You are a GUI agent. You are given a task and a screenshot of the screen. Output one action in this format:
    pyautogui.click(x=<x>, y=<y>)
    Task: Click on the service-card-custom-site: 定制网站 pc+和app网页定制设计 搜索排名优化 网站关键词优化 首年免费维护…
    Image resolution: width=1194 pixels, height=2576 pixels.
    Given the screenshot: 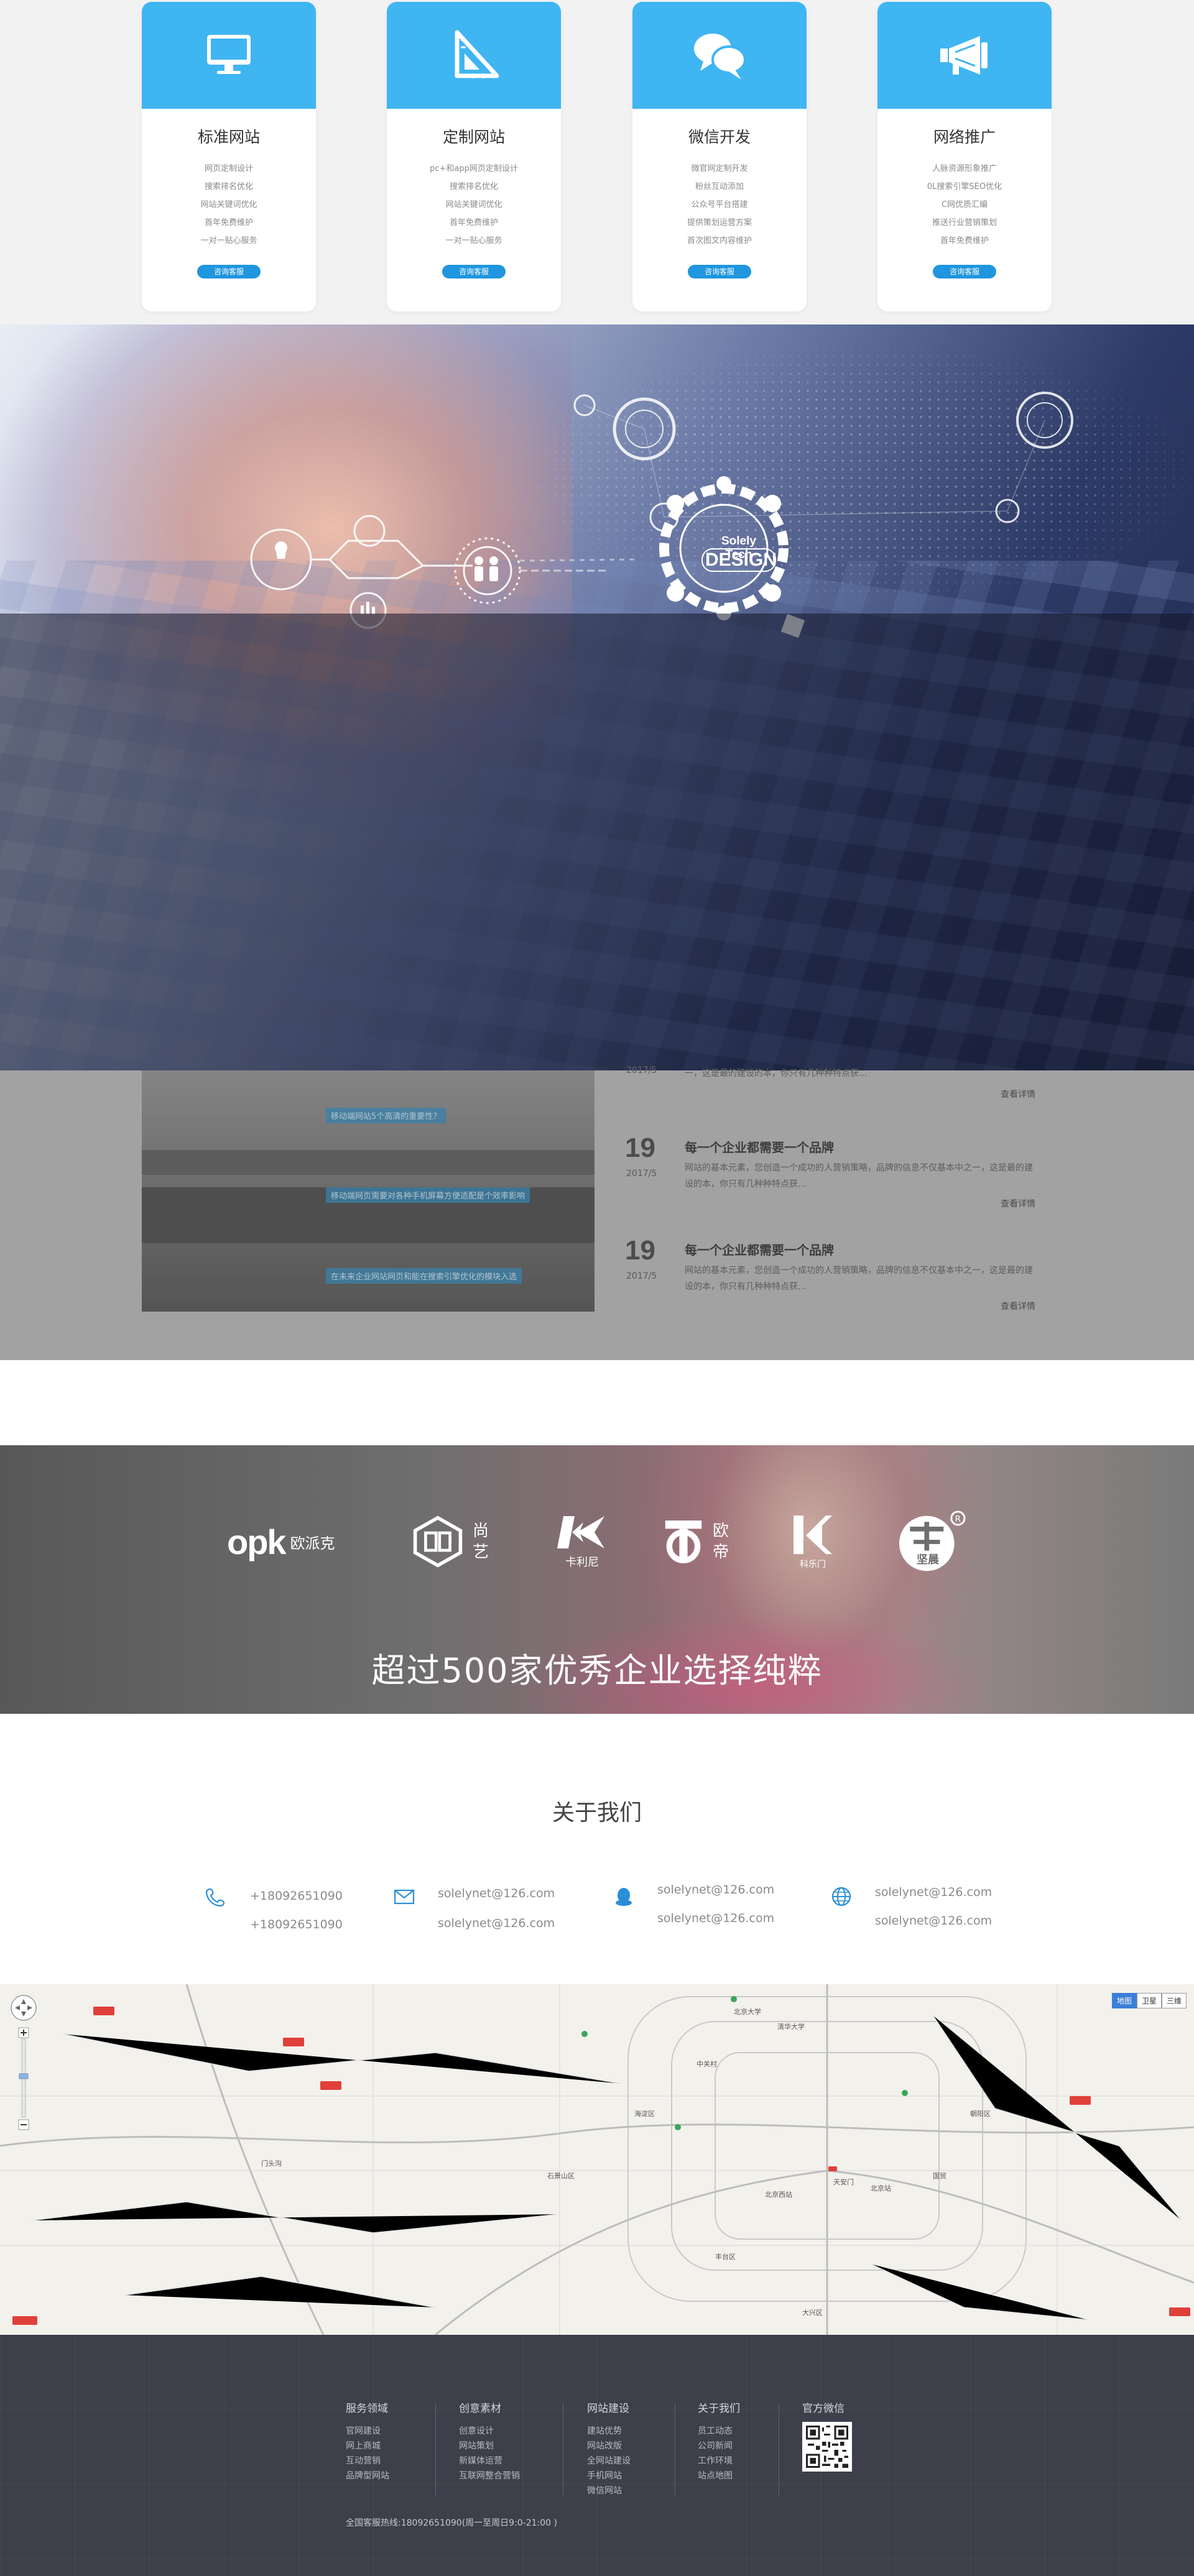 What is the action you would take?
    pyautogui.click(x=474, y=156)
    